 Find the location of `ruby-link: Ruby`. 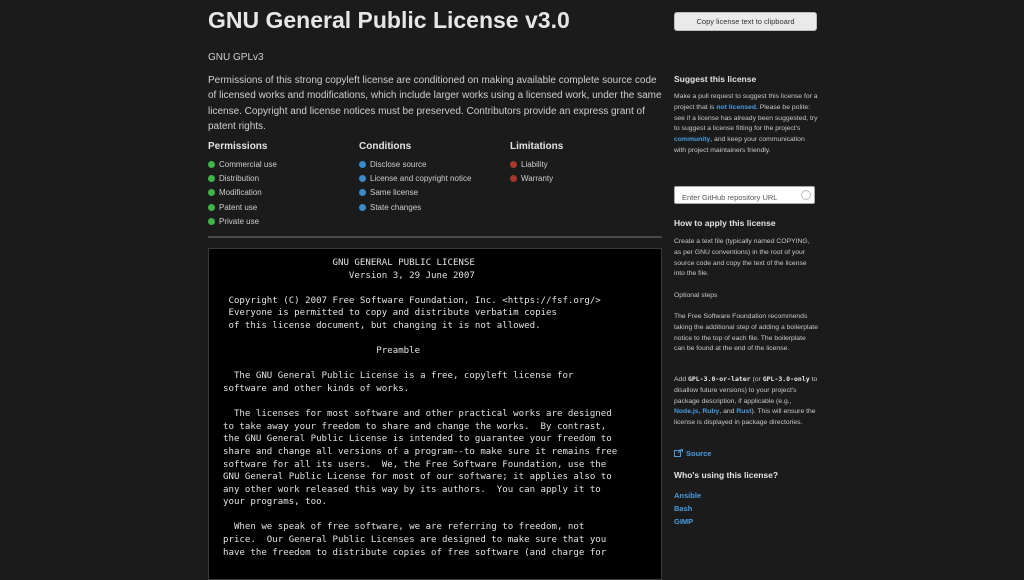

ruby-link: Ruby is located at coordinates (710, 411).